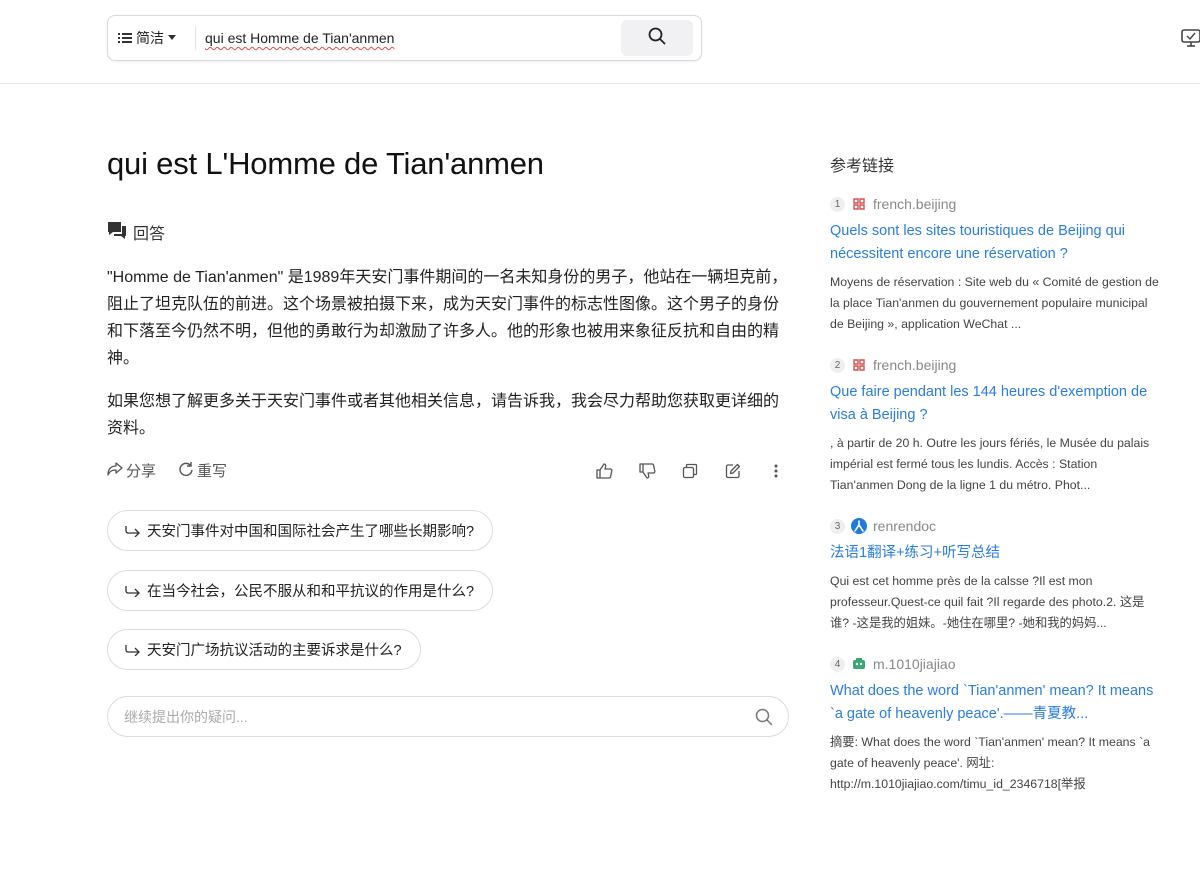  What do you see at coordinates (837, 204) in the screenshot?
I see `reference-number: 1` at bounding box center [837, 204].